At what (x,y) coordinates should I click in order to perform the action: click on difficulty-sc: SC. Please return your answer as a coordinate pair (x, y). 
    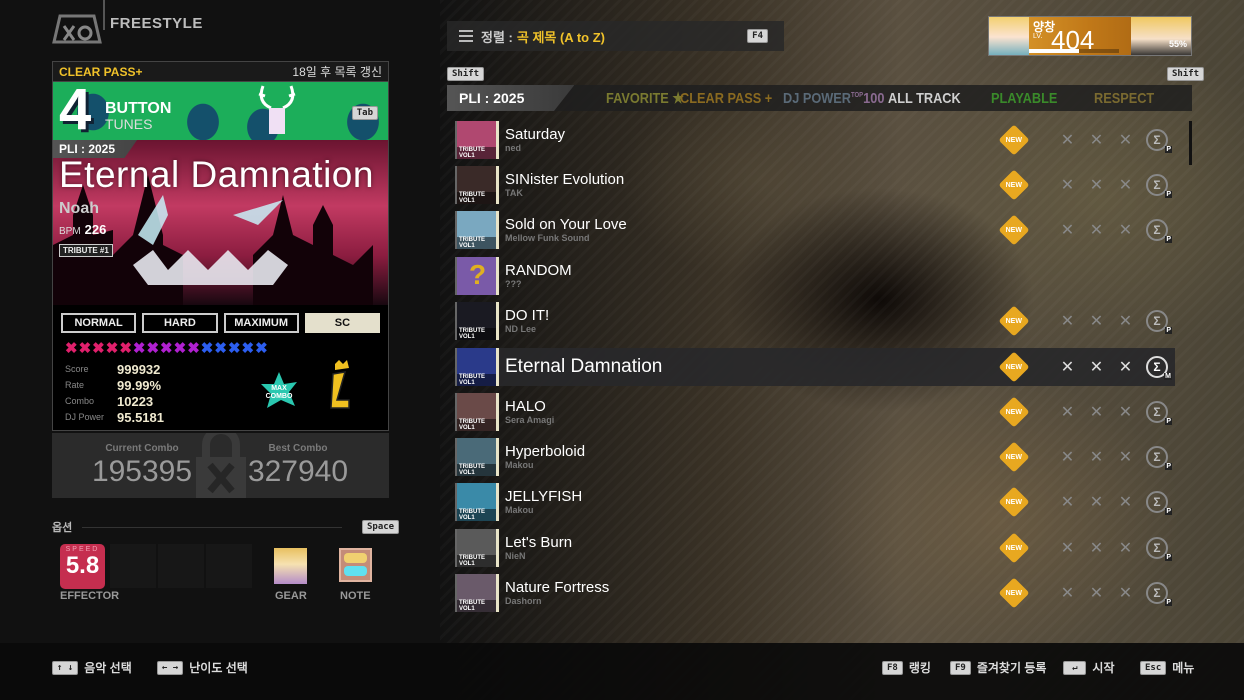
    Looking at the image, I should click on (342, 323).